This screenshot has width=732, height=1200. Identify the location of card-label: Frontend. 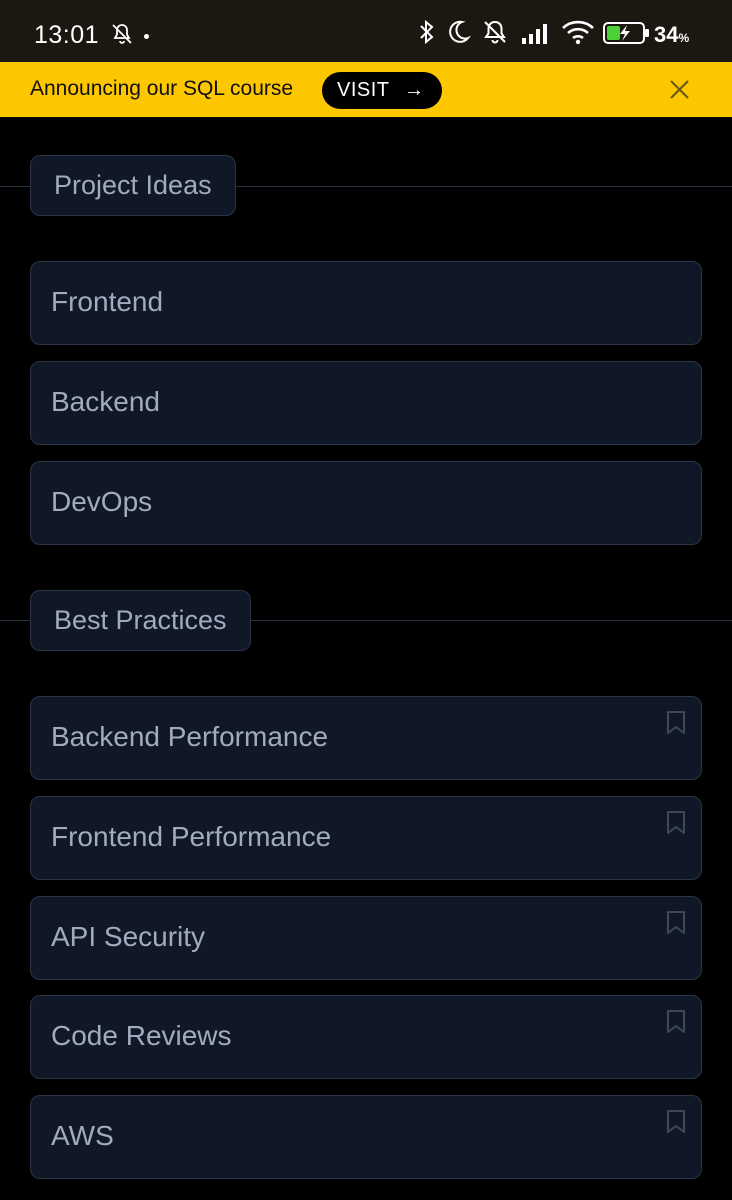
(107, 301).